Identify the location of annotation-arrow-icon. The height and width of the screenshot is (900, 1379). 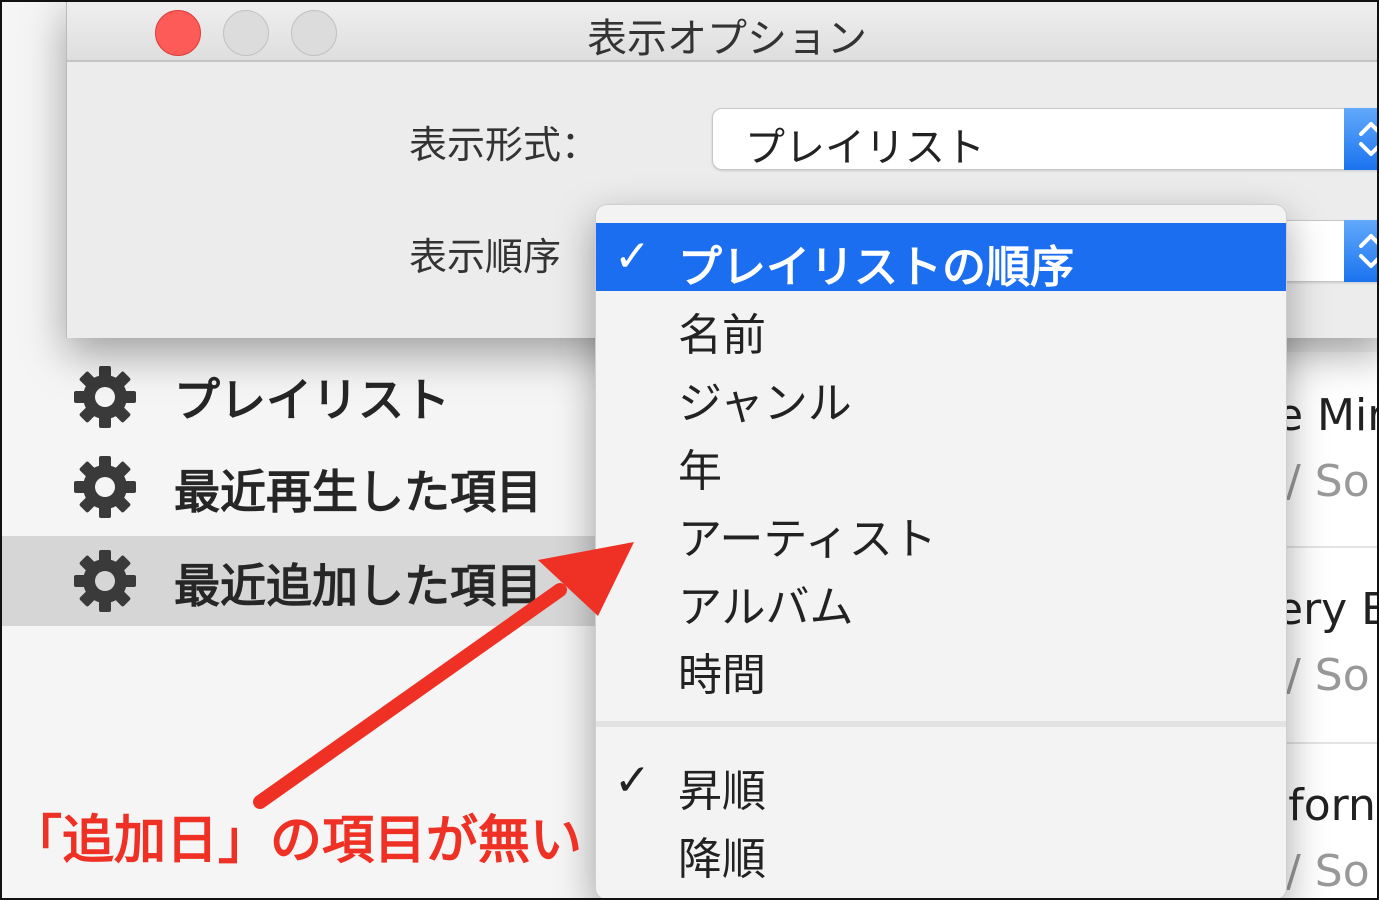
(443, 675).